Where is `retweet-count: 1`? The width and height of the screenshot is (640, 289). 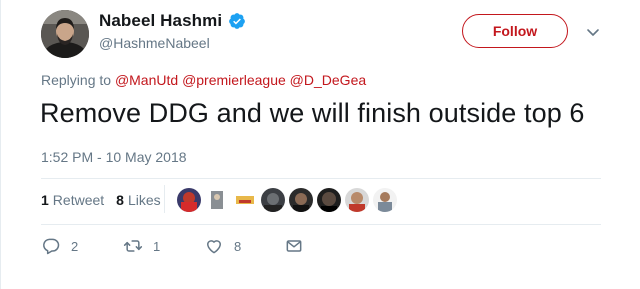 retweet-count: 1 is located at coordinates (45, 200).